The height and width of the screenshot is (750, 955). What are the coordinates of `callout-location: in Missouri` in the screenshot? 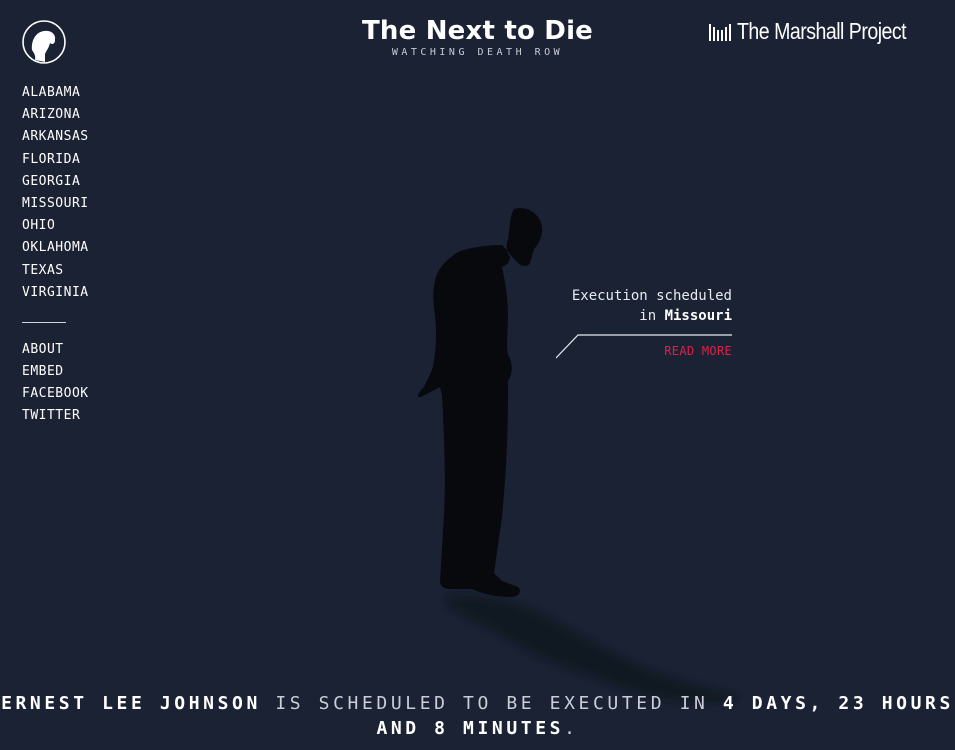 It's located at (652, 316).